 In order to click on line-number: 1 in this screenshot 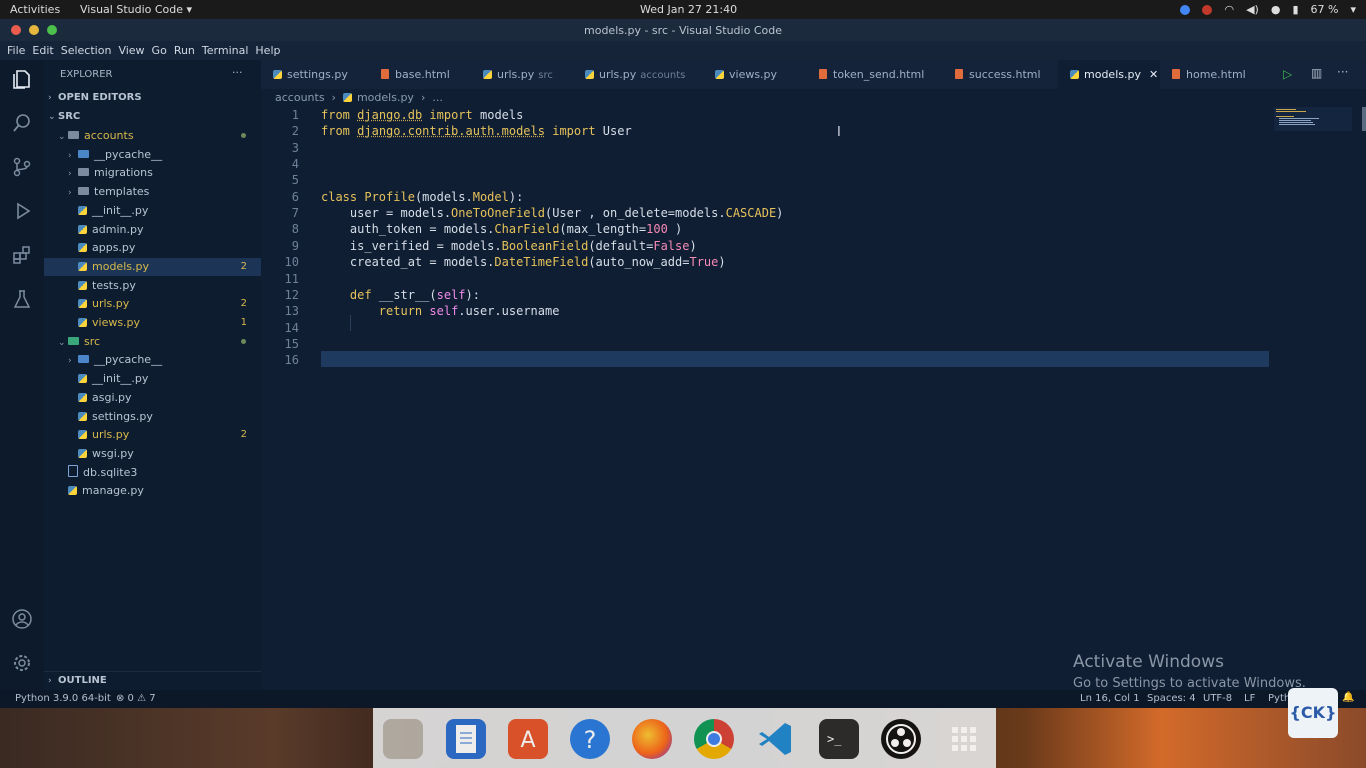, I will do `click(295, 115)`.